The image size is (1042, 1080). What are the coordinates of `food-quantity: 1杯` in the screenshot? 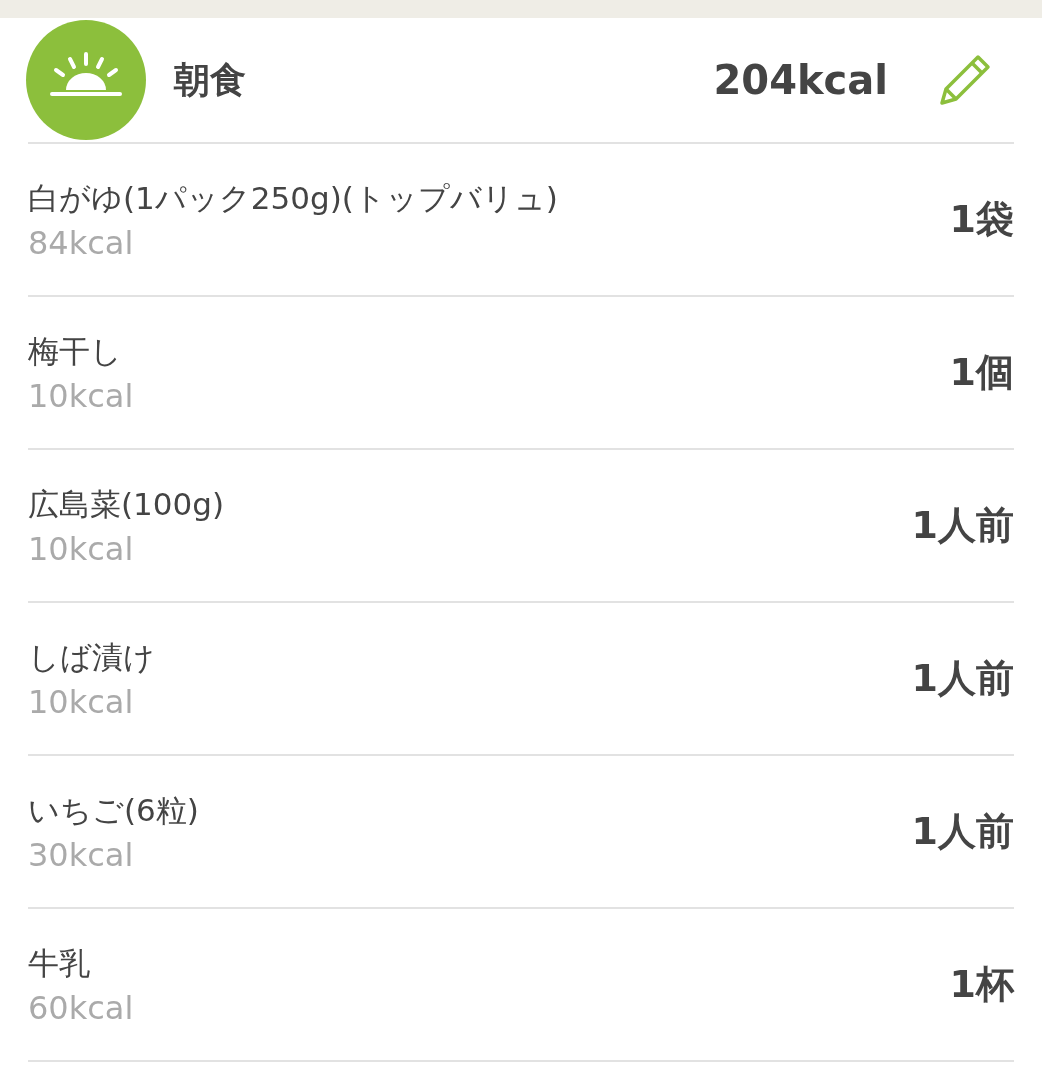 It's located at (981, 984).